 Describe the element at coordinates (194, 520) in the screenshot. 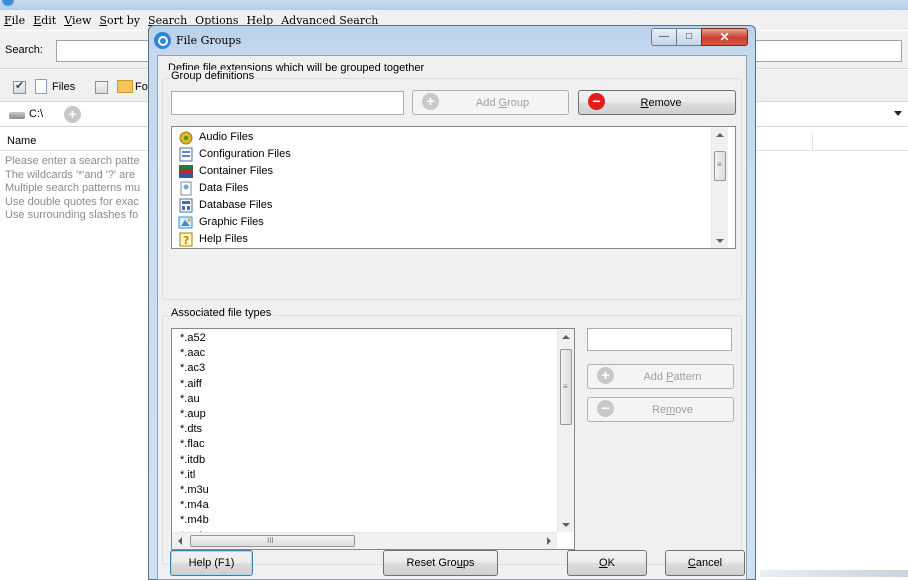

I see `list-item: *.m4b` at that location.